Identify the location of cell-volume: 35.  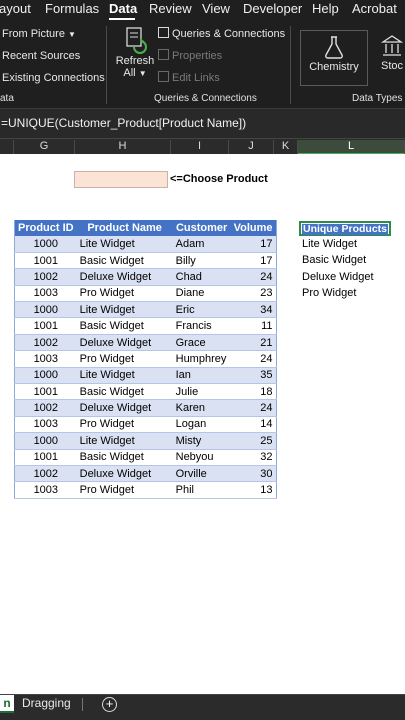
(253, 376).